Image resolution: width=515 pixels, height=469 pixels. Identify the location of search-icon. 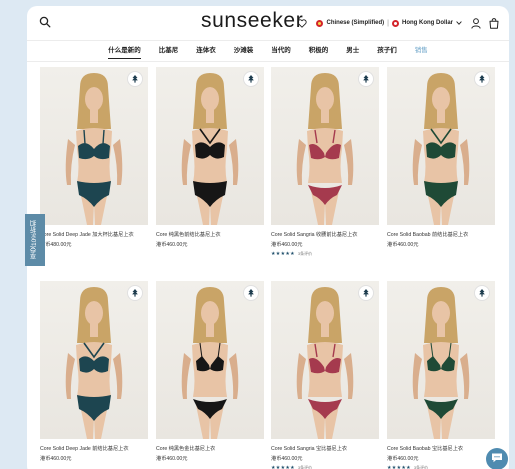
(46, 22).